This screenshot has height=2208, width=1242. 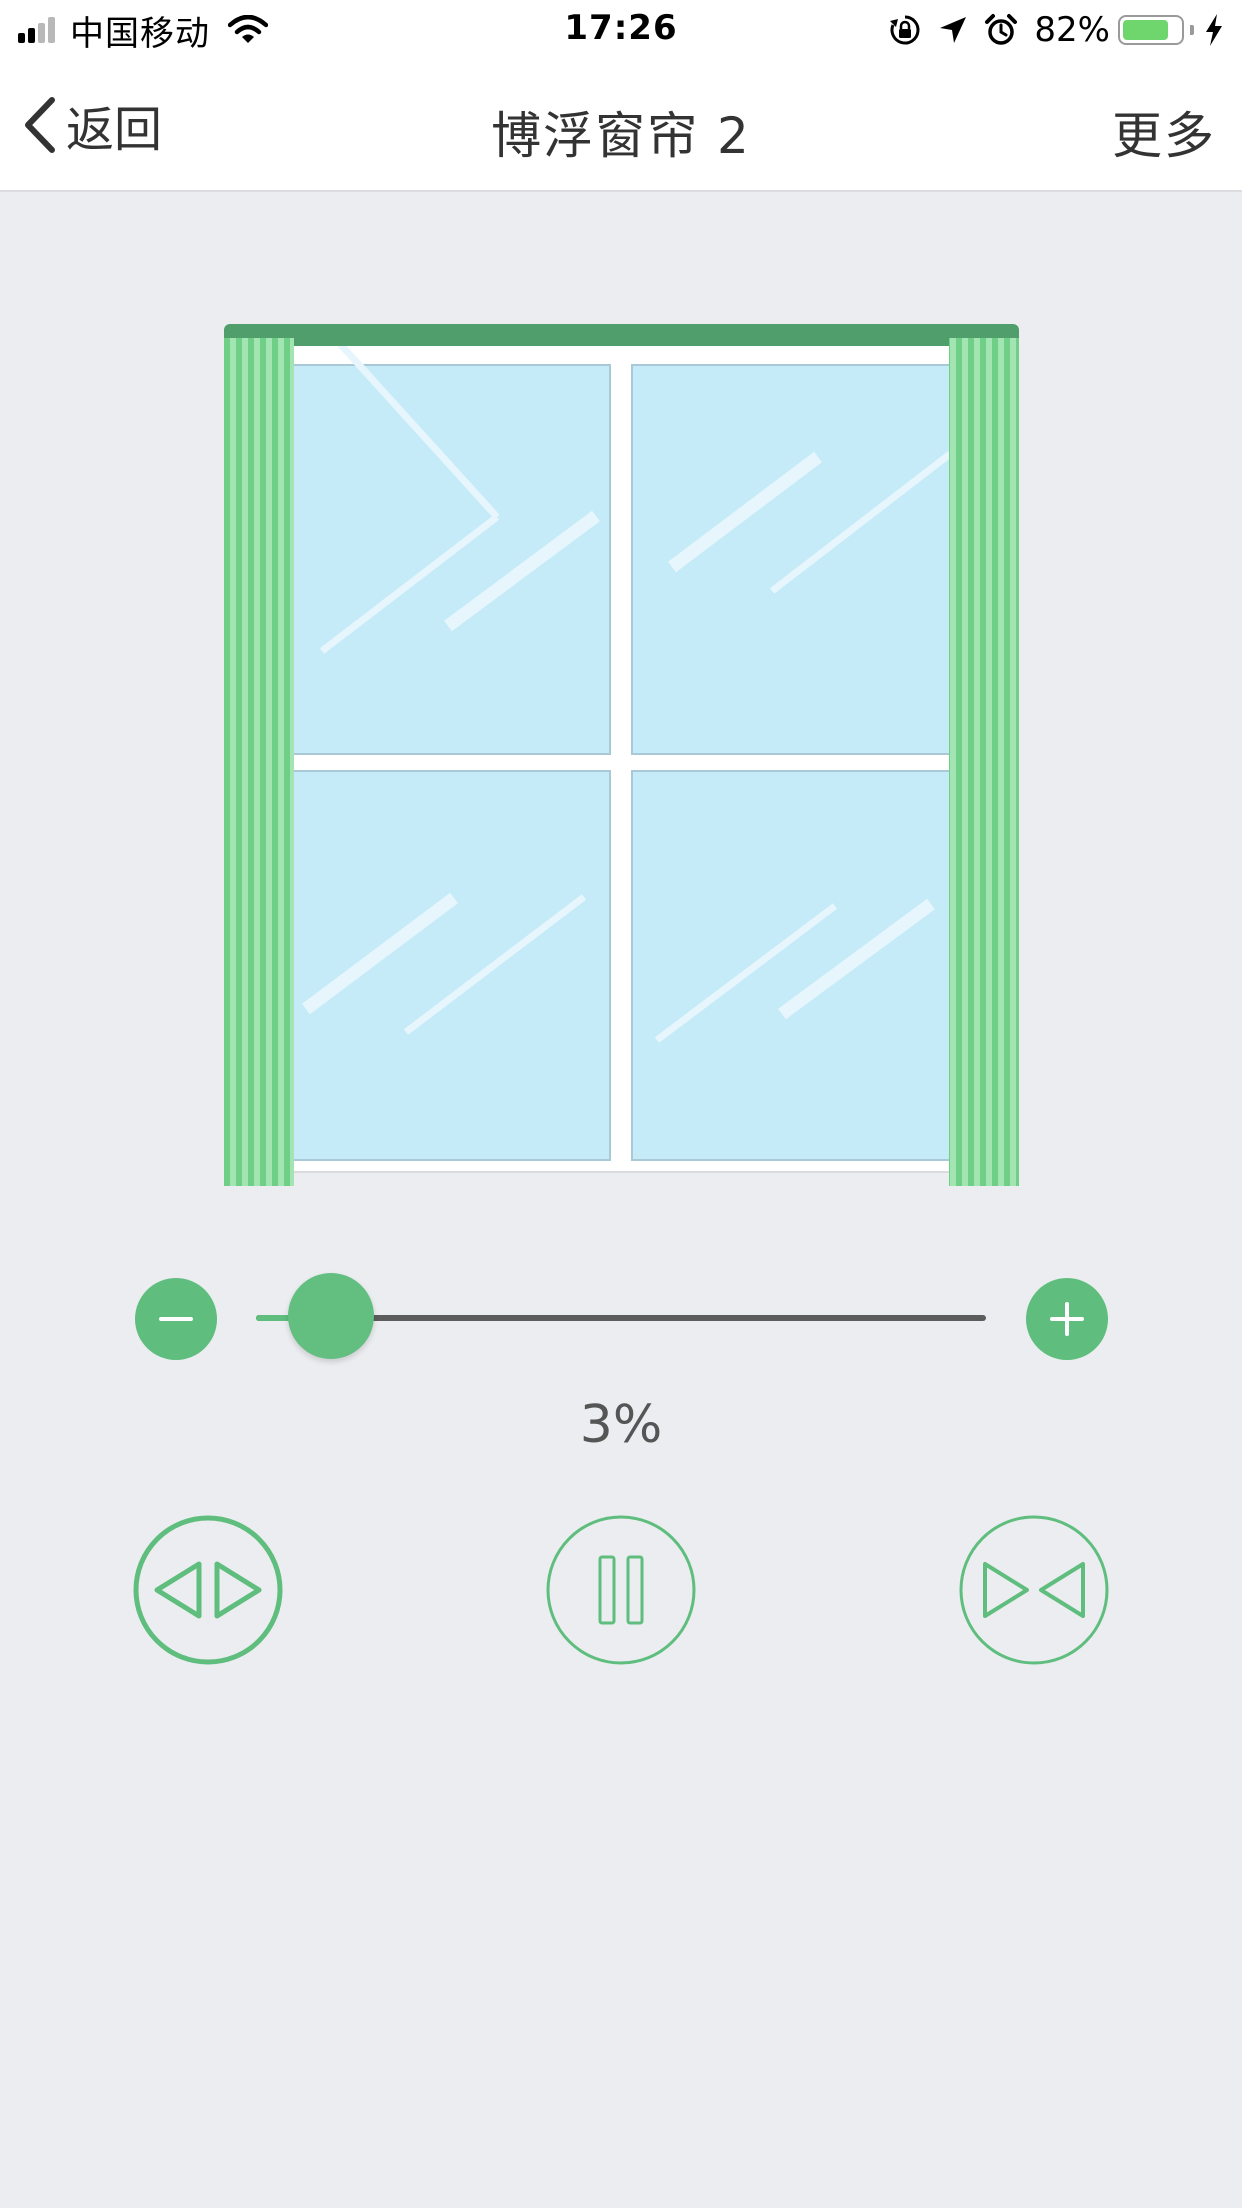 I want to click on page-title: 博浮窗帘 2, so click(x=621, y=136).